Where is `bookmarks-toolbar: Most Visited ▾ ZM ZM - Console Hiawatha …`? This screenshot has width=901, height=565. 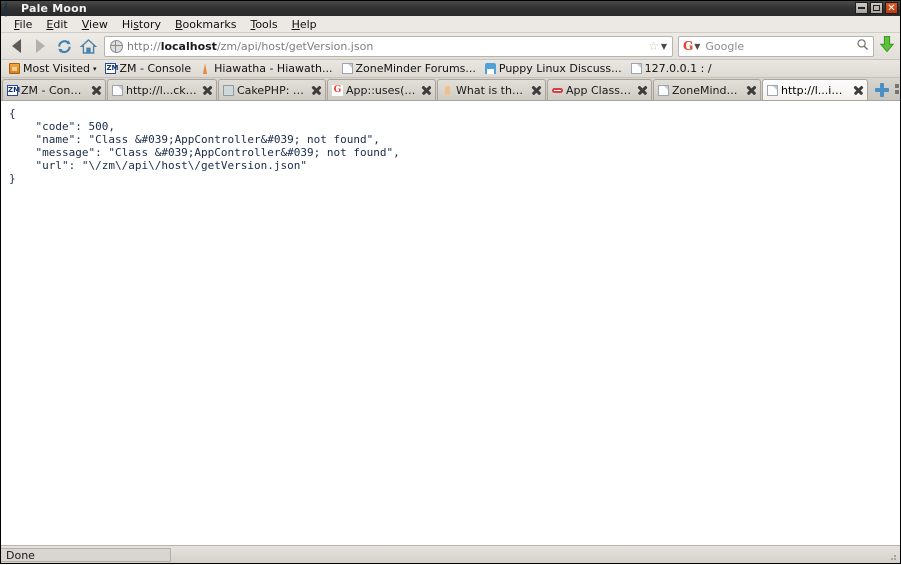
bookmarks-toolbar: Most Visited ▾ ZM ZM - Console Hiawatha … is located at coordinates (450, 69).